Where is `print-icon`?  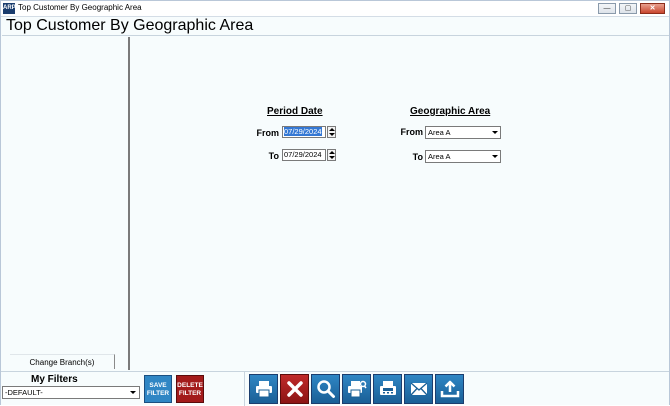
print-icon is located at coordinates (263, 389).